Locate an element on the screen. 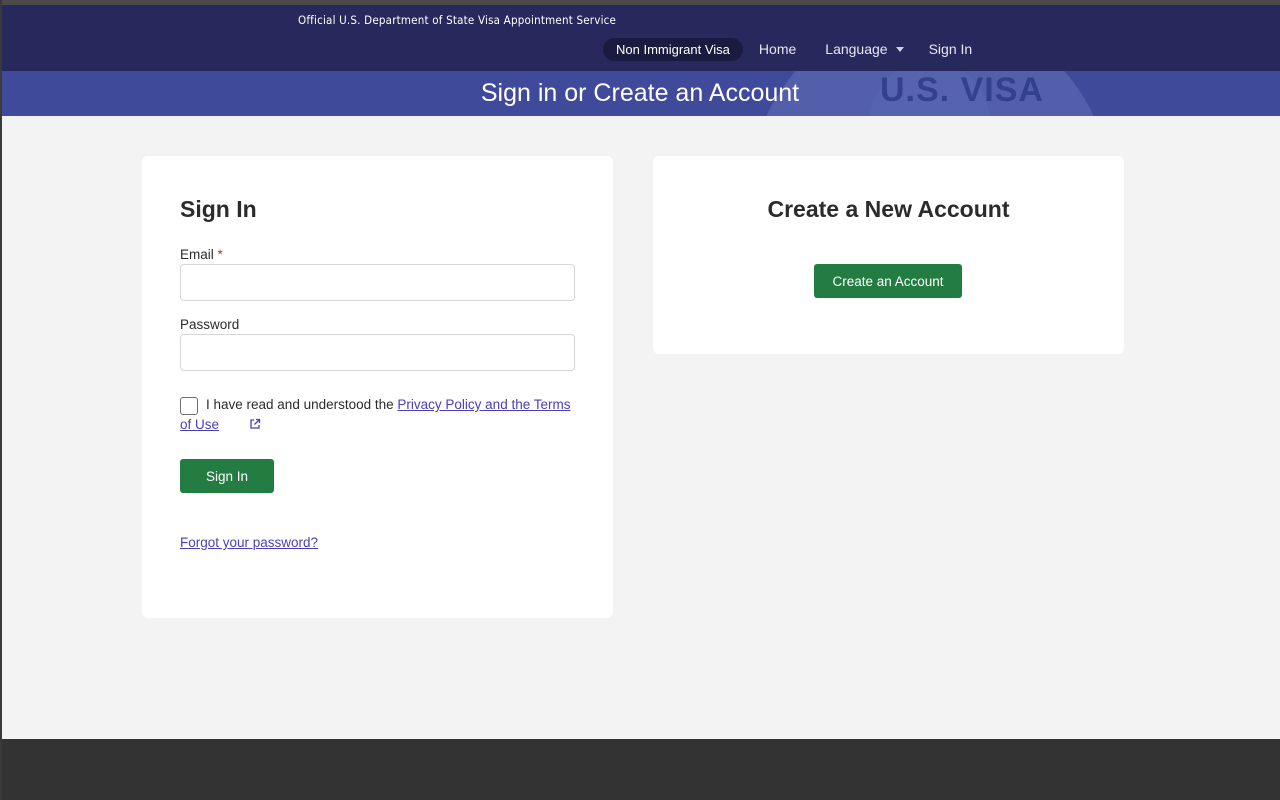  external-link-icon is located at coordinates (242, 426).